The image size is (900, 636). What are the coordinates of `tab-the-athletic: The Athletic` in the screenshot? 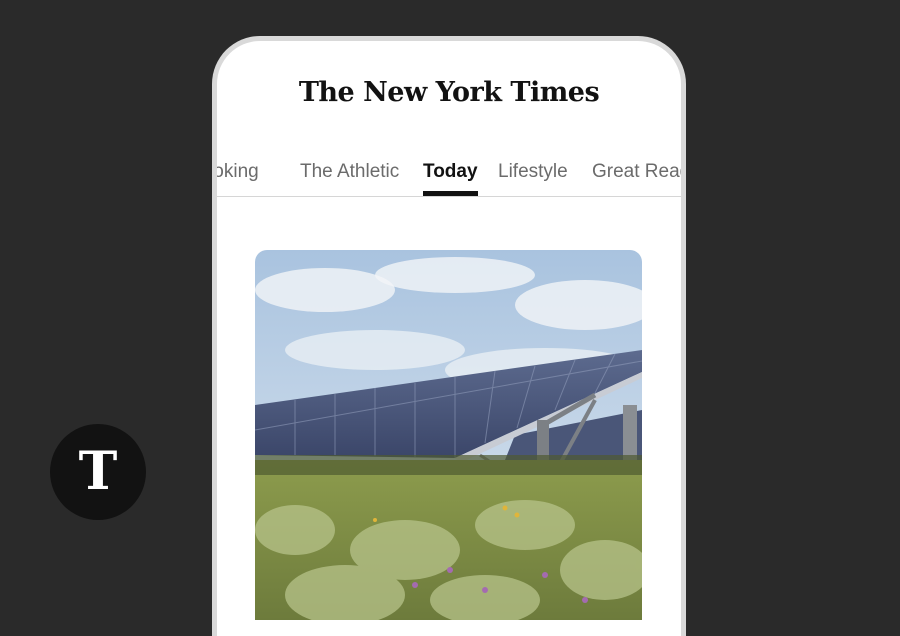 It's located at (349, 178).